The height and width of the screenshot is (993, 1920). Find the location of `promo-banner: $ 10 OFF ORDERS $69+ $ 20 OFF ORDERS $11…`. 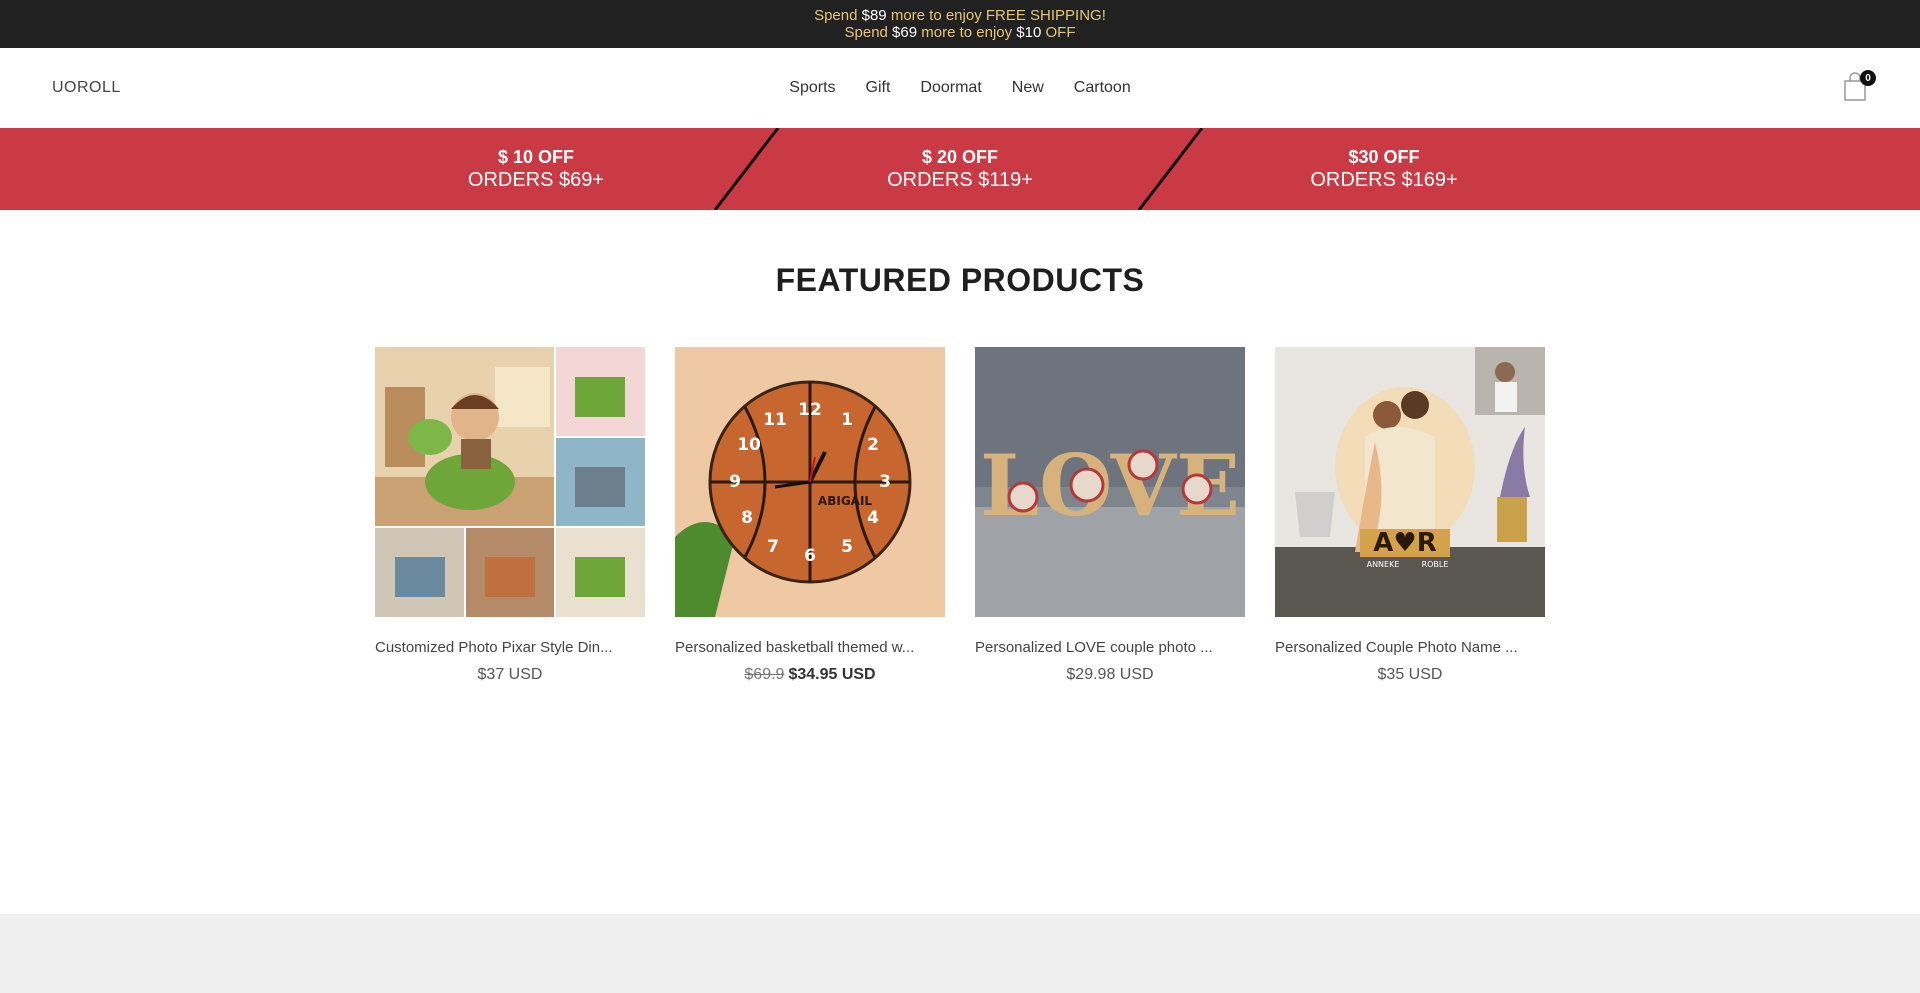

promo-banner: $ 10 OFF ORDERS $69+ $ 20 OFF ORDERS $11… is located at coordinates (960, 169).